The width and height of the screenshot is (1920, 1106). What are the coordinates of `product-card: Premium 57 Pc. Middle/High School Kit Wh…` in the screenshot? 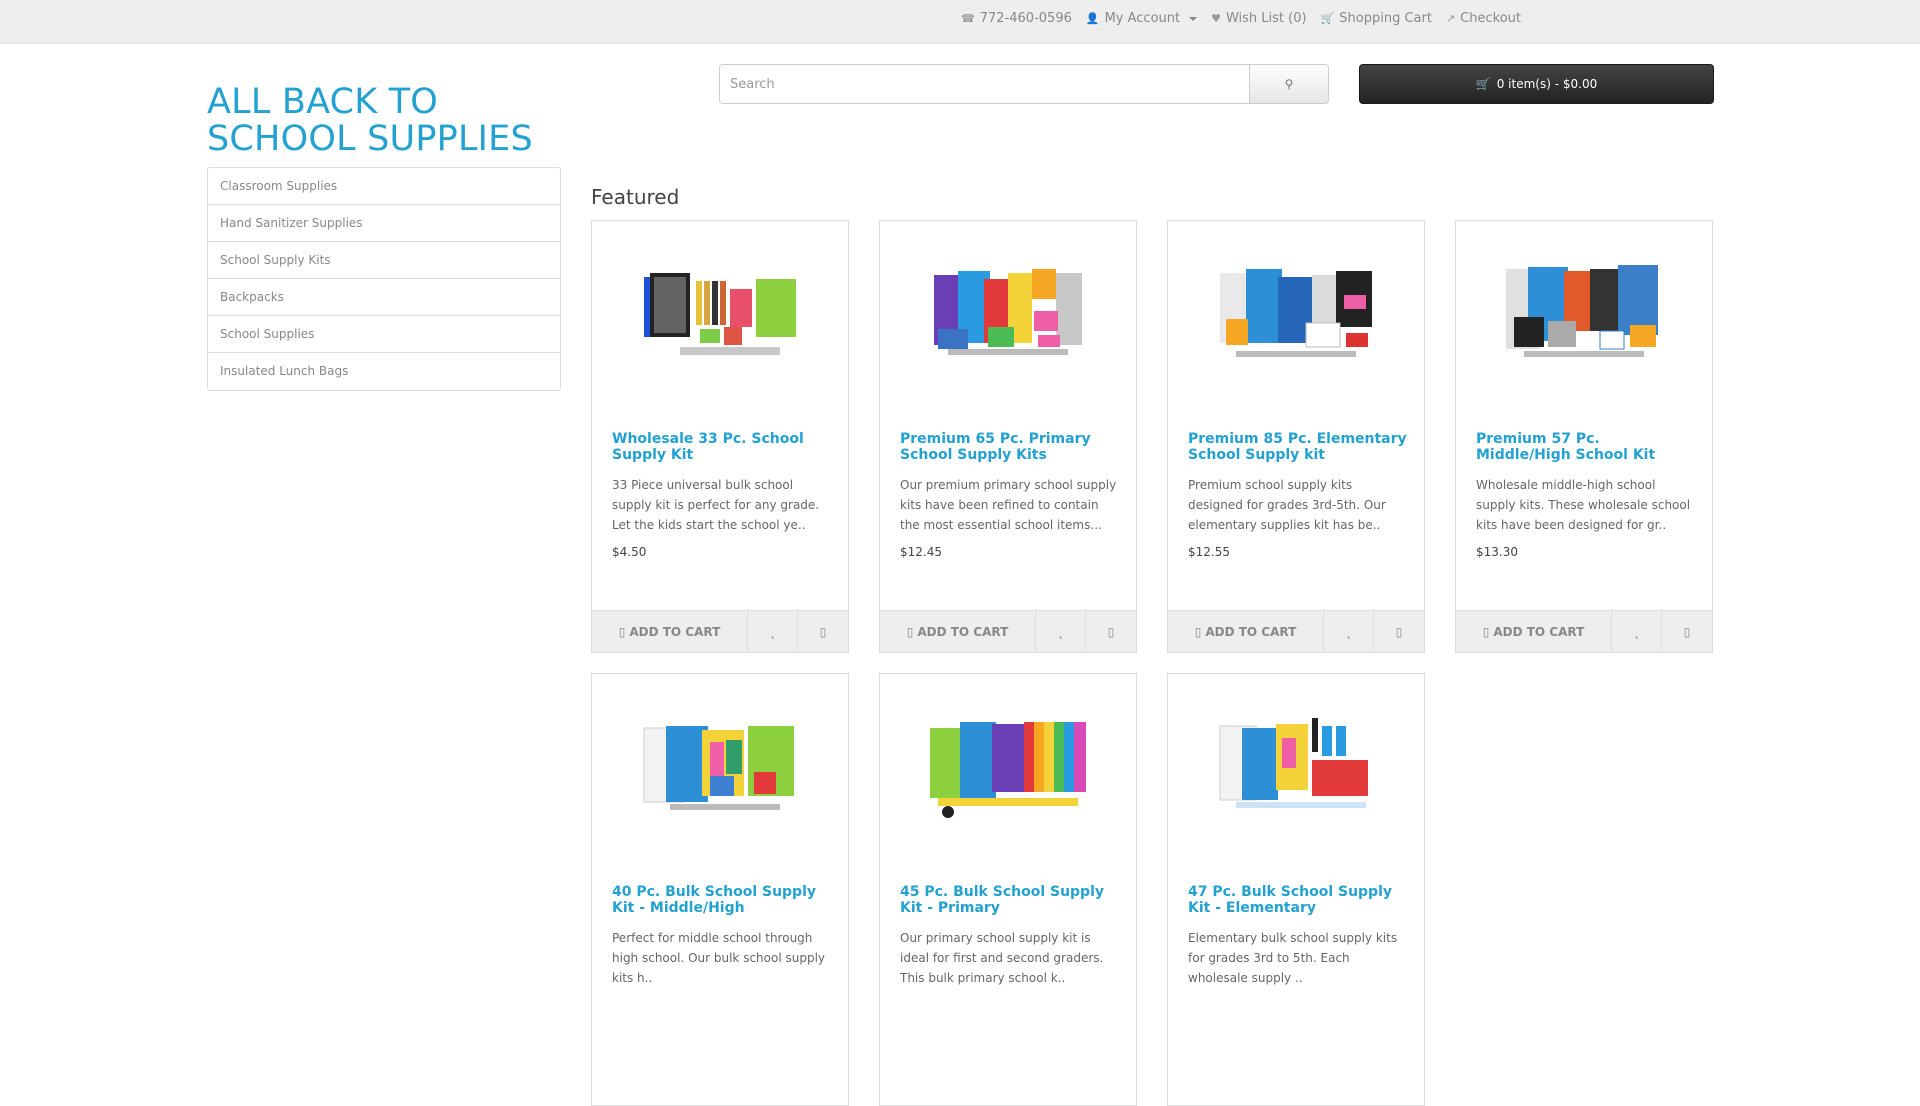 It's located at (1584, 436).